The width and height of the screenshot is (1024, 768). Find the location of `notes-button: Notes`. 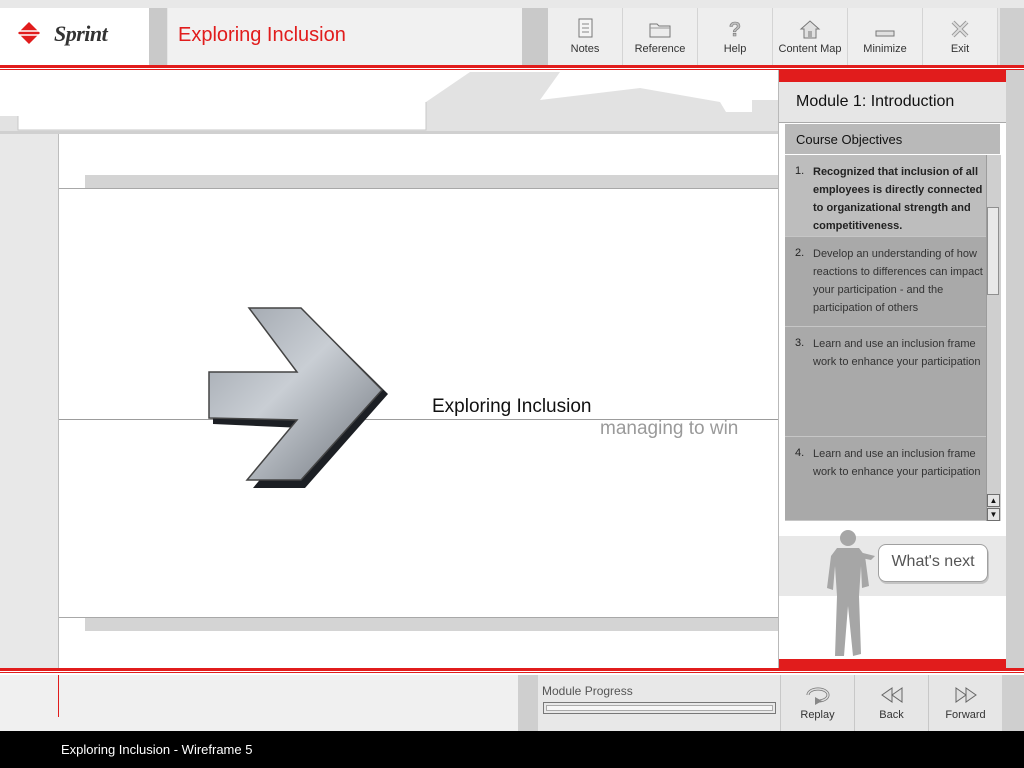

notes-button: Notes is located at coordinates (585, 37).